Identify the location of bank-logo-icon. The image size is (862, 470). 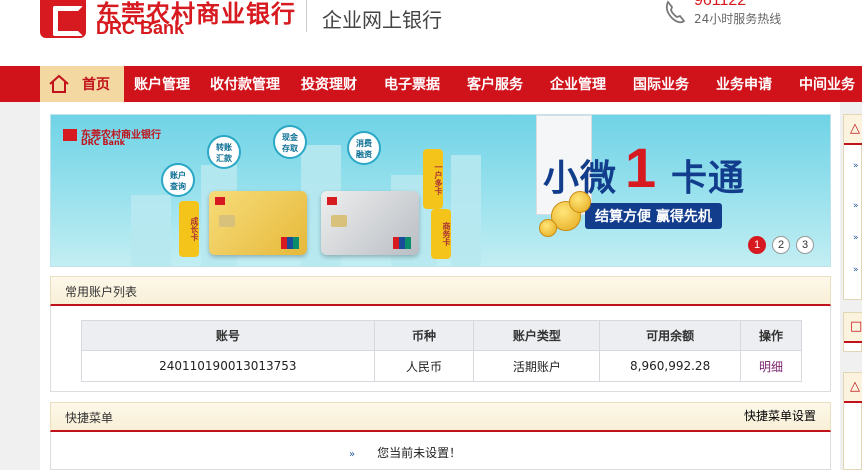
(63, 19).